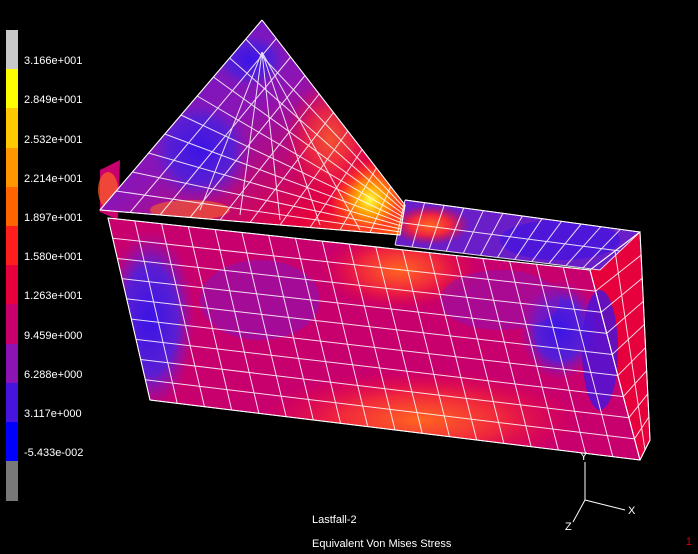 The image size is (698, 554). Describe the element at coordinates (334, 520) in the screenshot. I see `load-case-label: Lastfall-2` at that location.